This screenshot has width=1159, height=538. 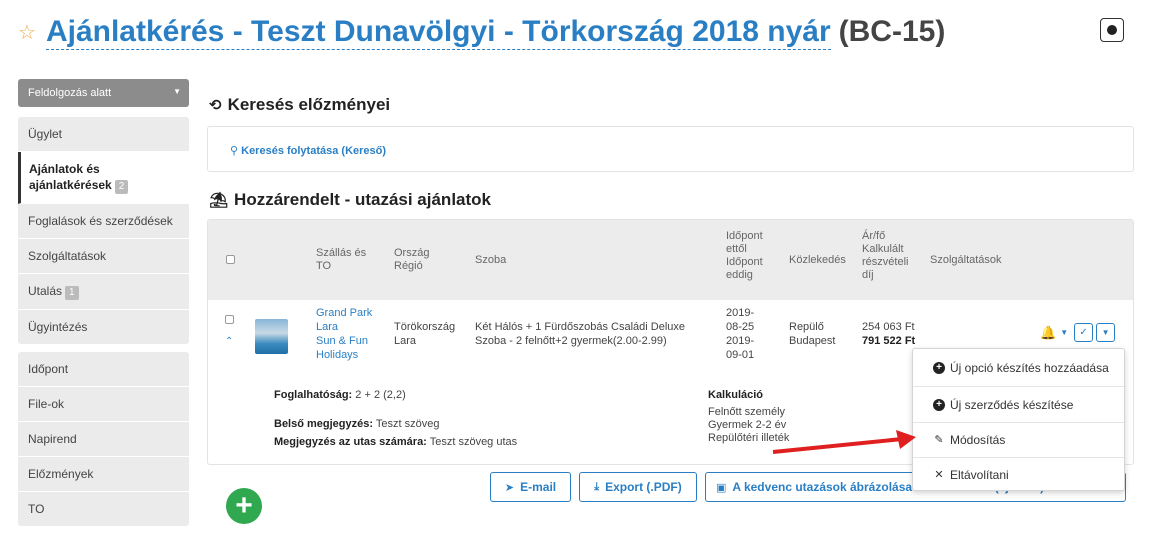 I want to click on sidebar-item-bookings: Foglalások és szerződések, so click(x=103, y=221).